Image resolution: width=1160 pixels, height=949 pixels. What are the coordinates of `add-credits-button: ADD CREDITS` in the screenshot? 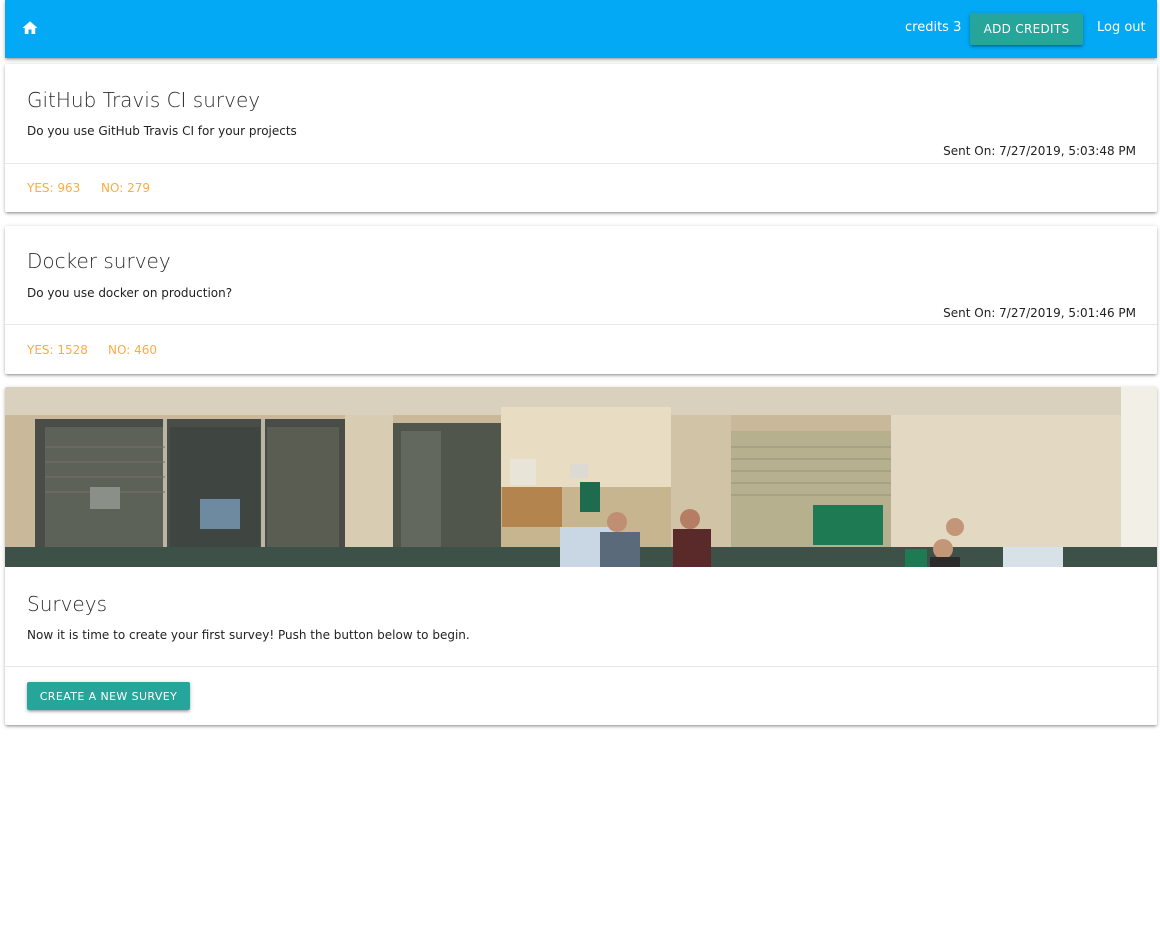 It's located at (1026, 29).